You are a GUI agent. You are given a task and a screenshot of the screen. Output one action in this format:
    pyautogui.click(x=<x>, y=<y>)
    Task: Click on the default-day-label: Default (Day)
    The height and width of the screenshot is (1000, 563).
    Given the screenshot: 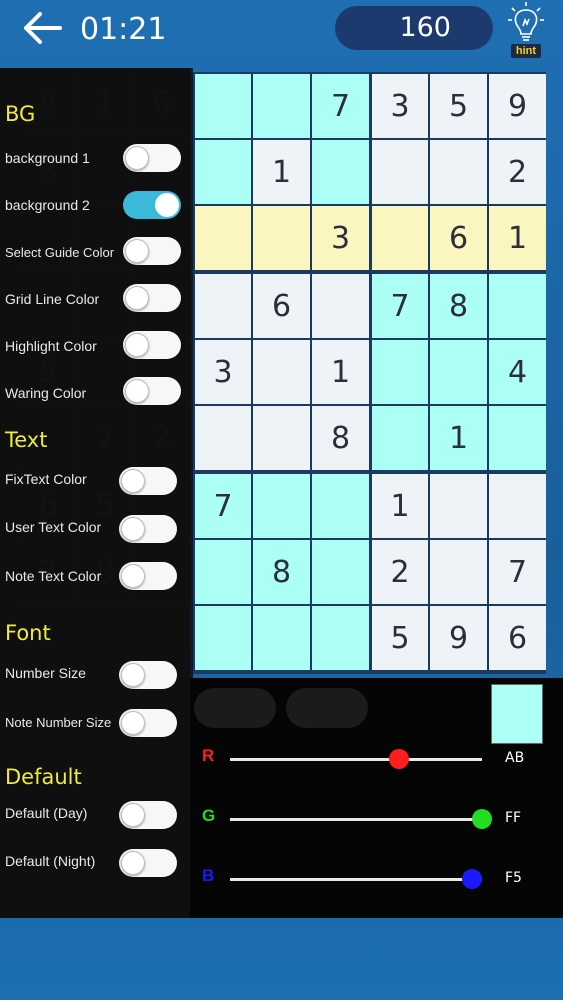 What is the action you would take?
    pyautogui.click(x=46, y=813)
    